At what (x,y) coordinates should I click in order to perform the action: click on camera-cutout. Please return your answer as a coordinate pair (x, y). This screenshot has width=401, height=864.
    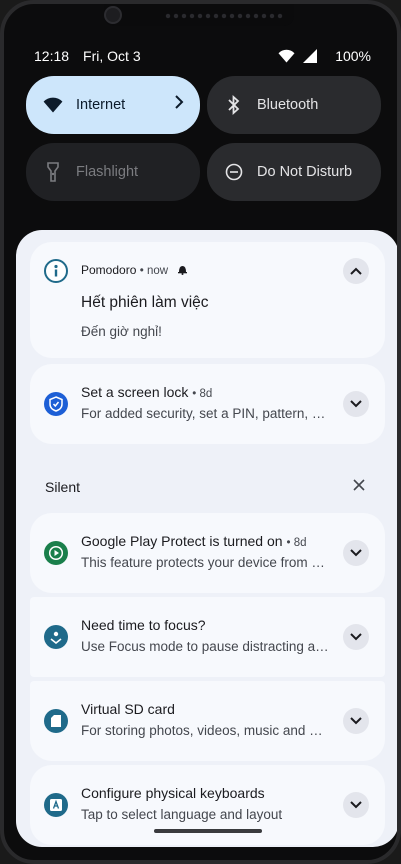
    Looking at the image, I should click on (199, 15).